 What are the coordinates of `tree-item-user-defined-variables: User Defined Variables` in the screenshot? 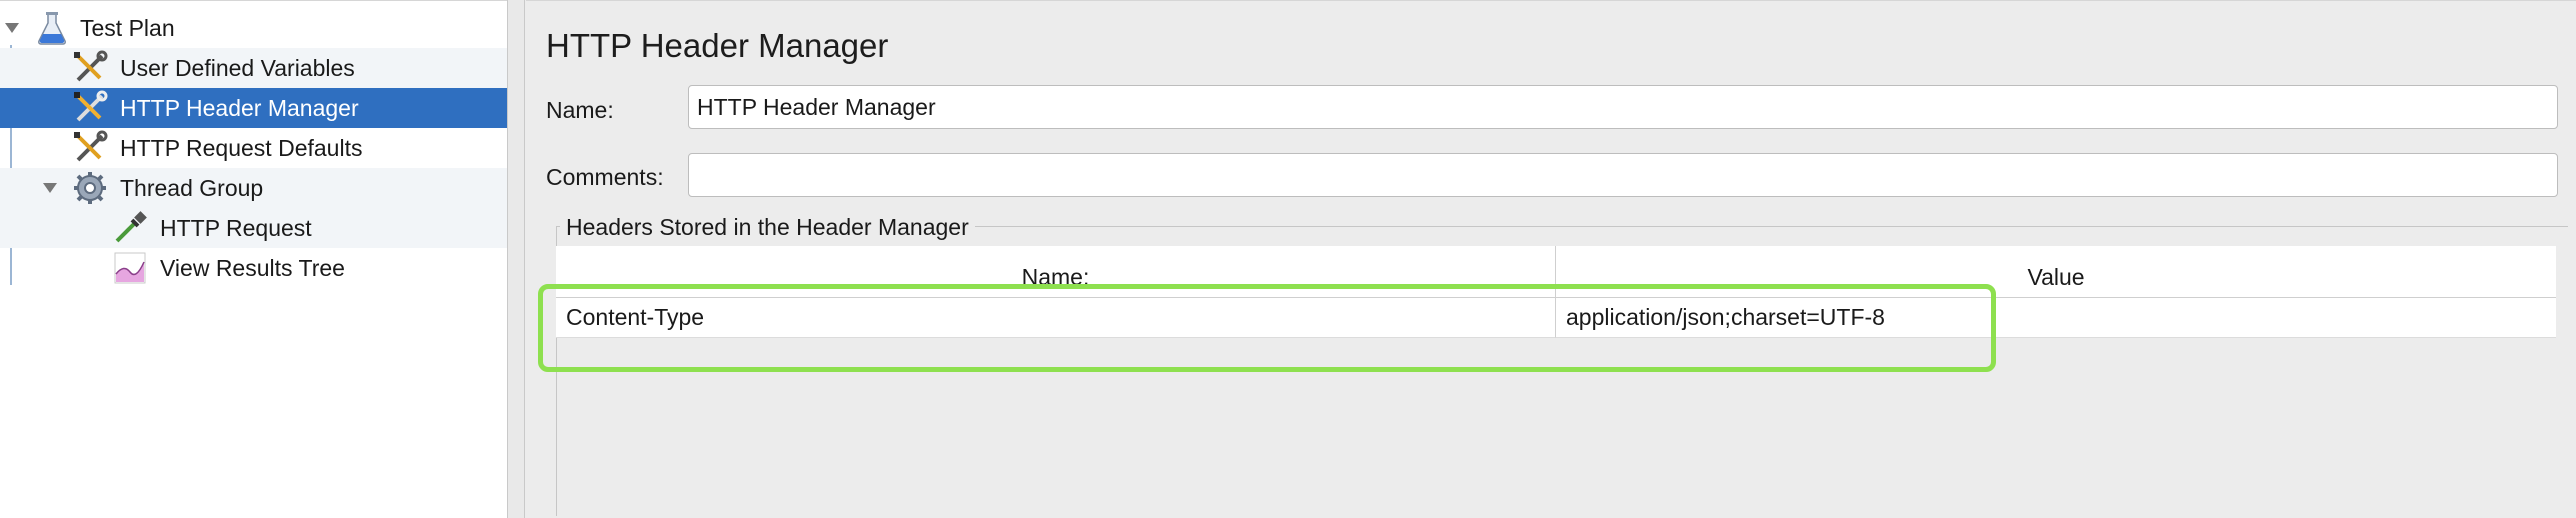 It's located at (253, 68).